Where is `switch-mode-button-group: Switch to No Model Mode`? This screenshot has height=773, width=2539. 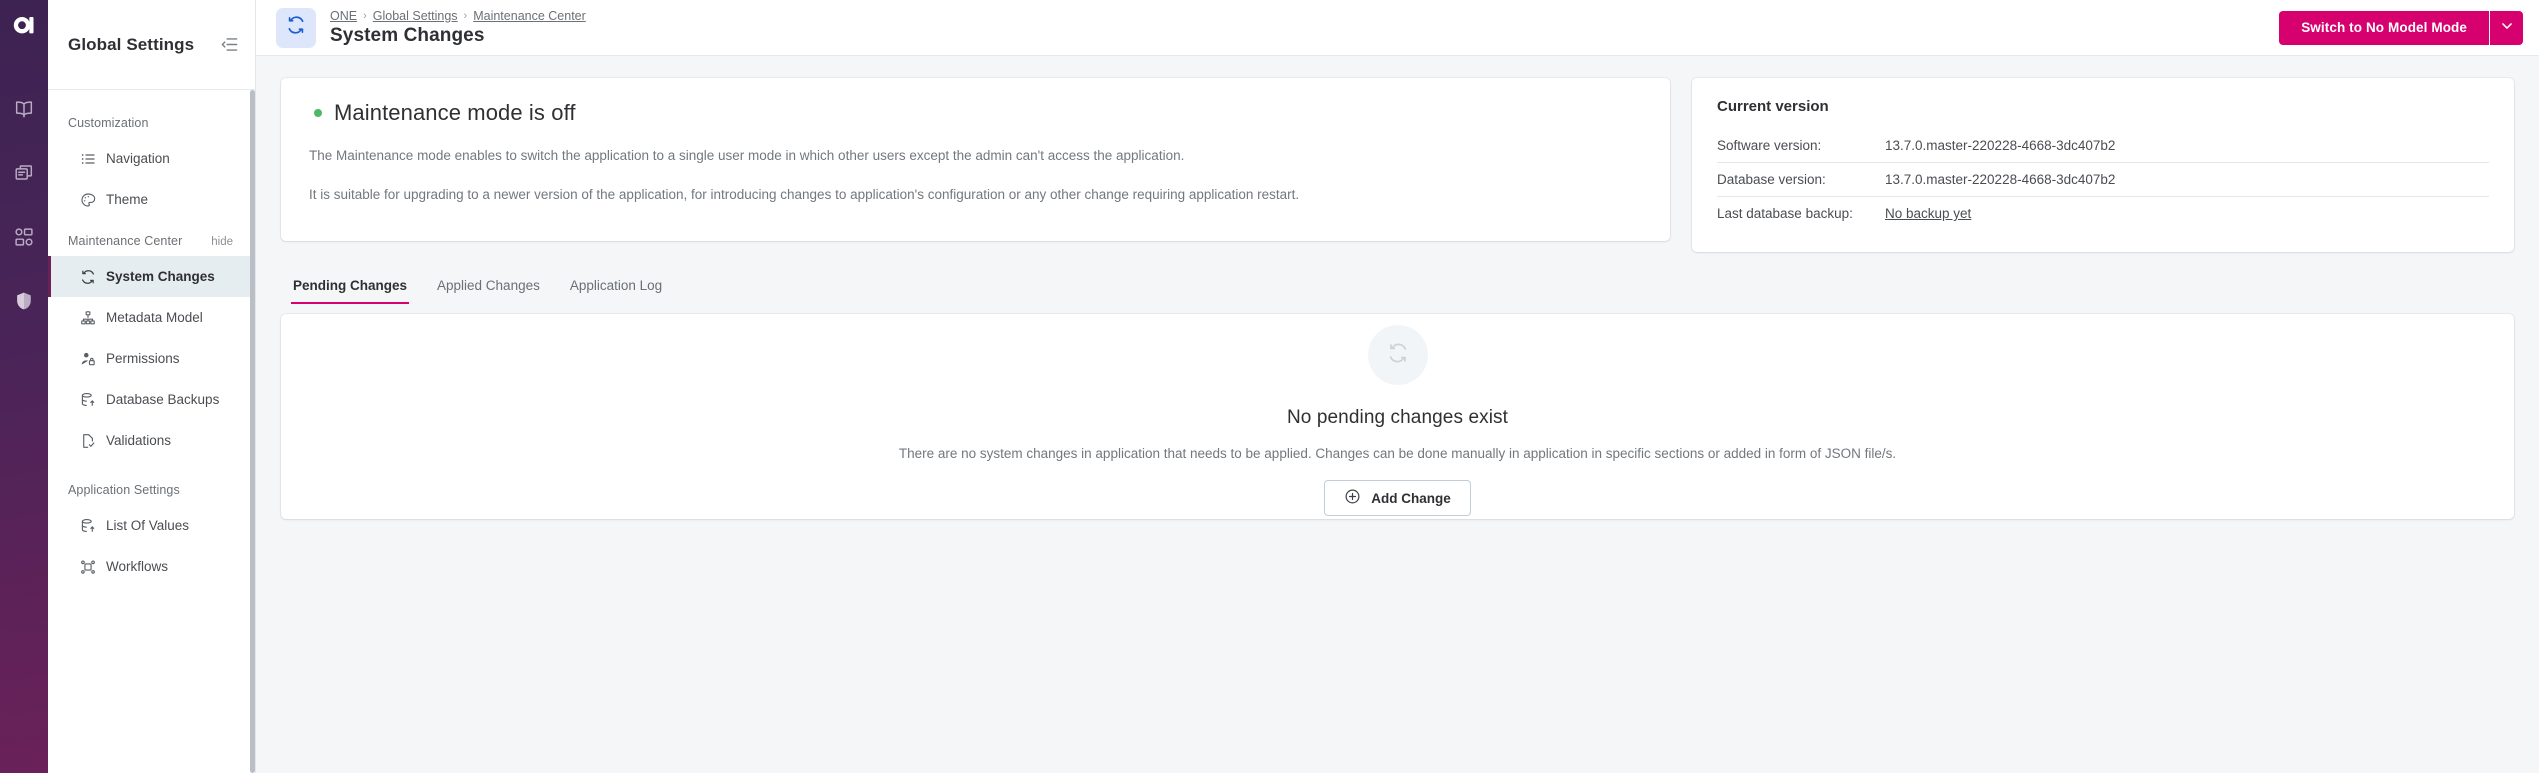 switch-mode-button-group: Switch to No Model Mode is located at coordinates (2401, 27).